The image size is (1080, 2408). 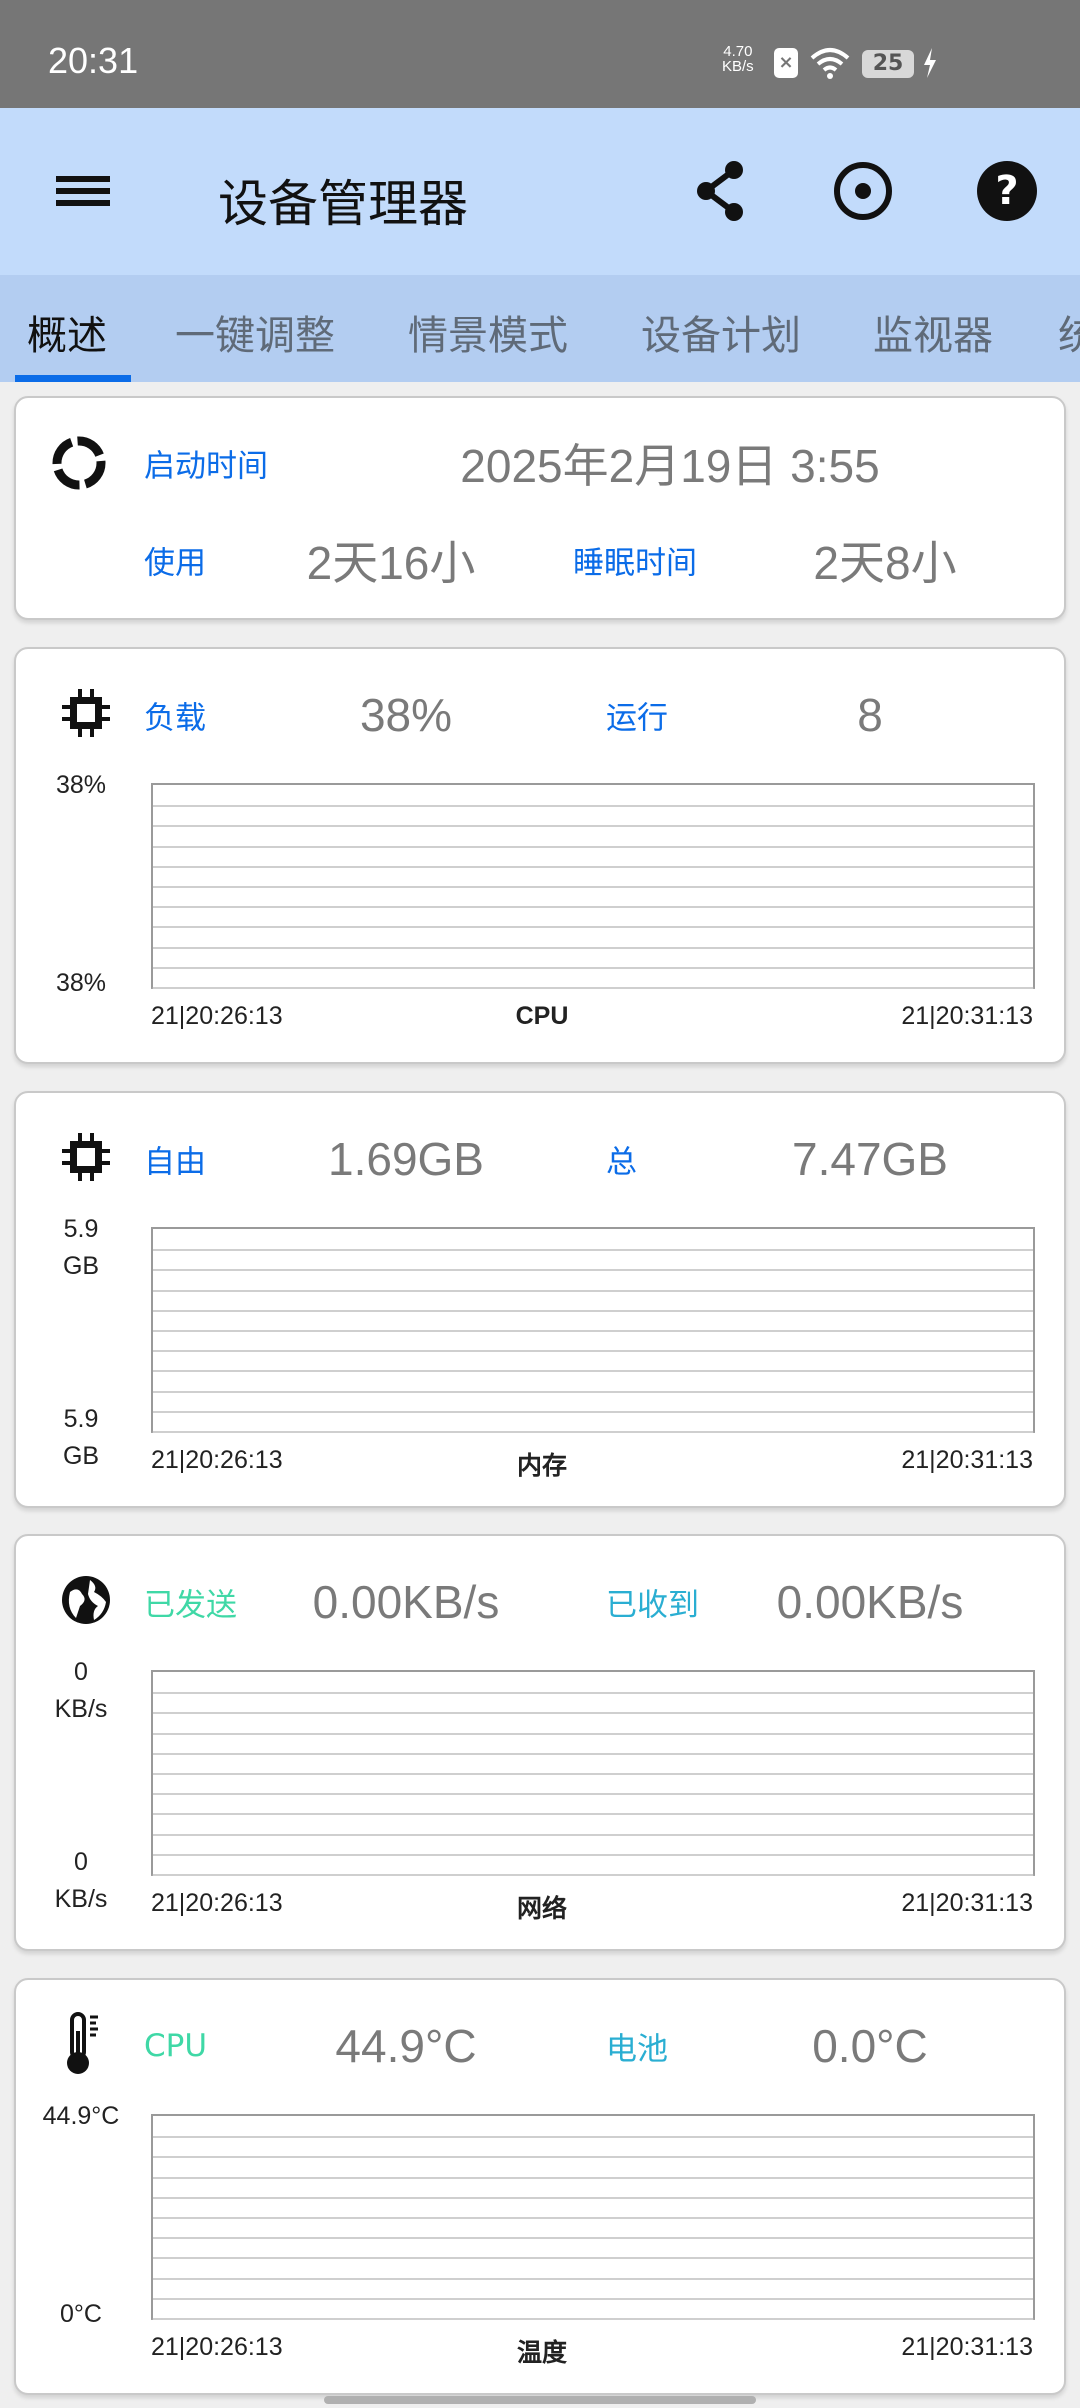 I want to click on metric-label-2: 已收到, so click(x=652, y=1605).